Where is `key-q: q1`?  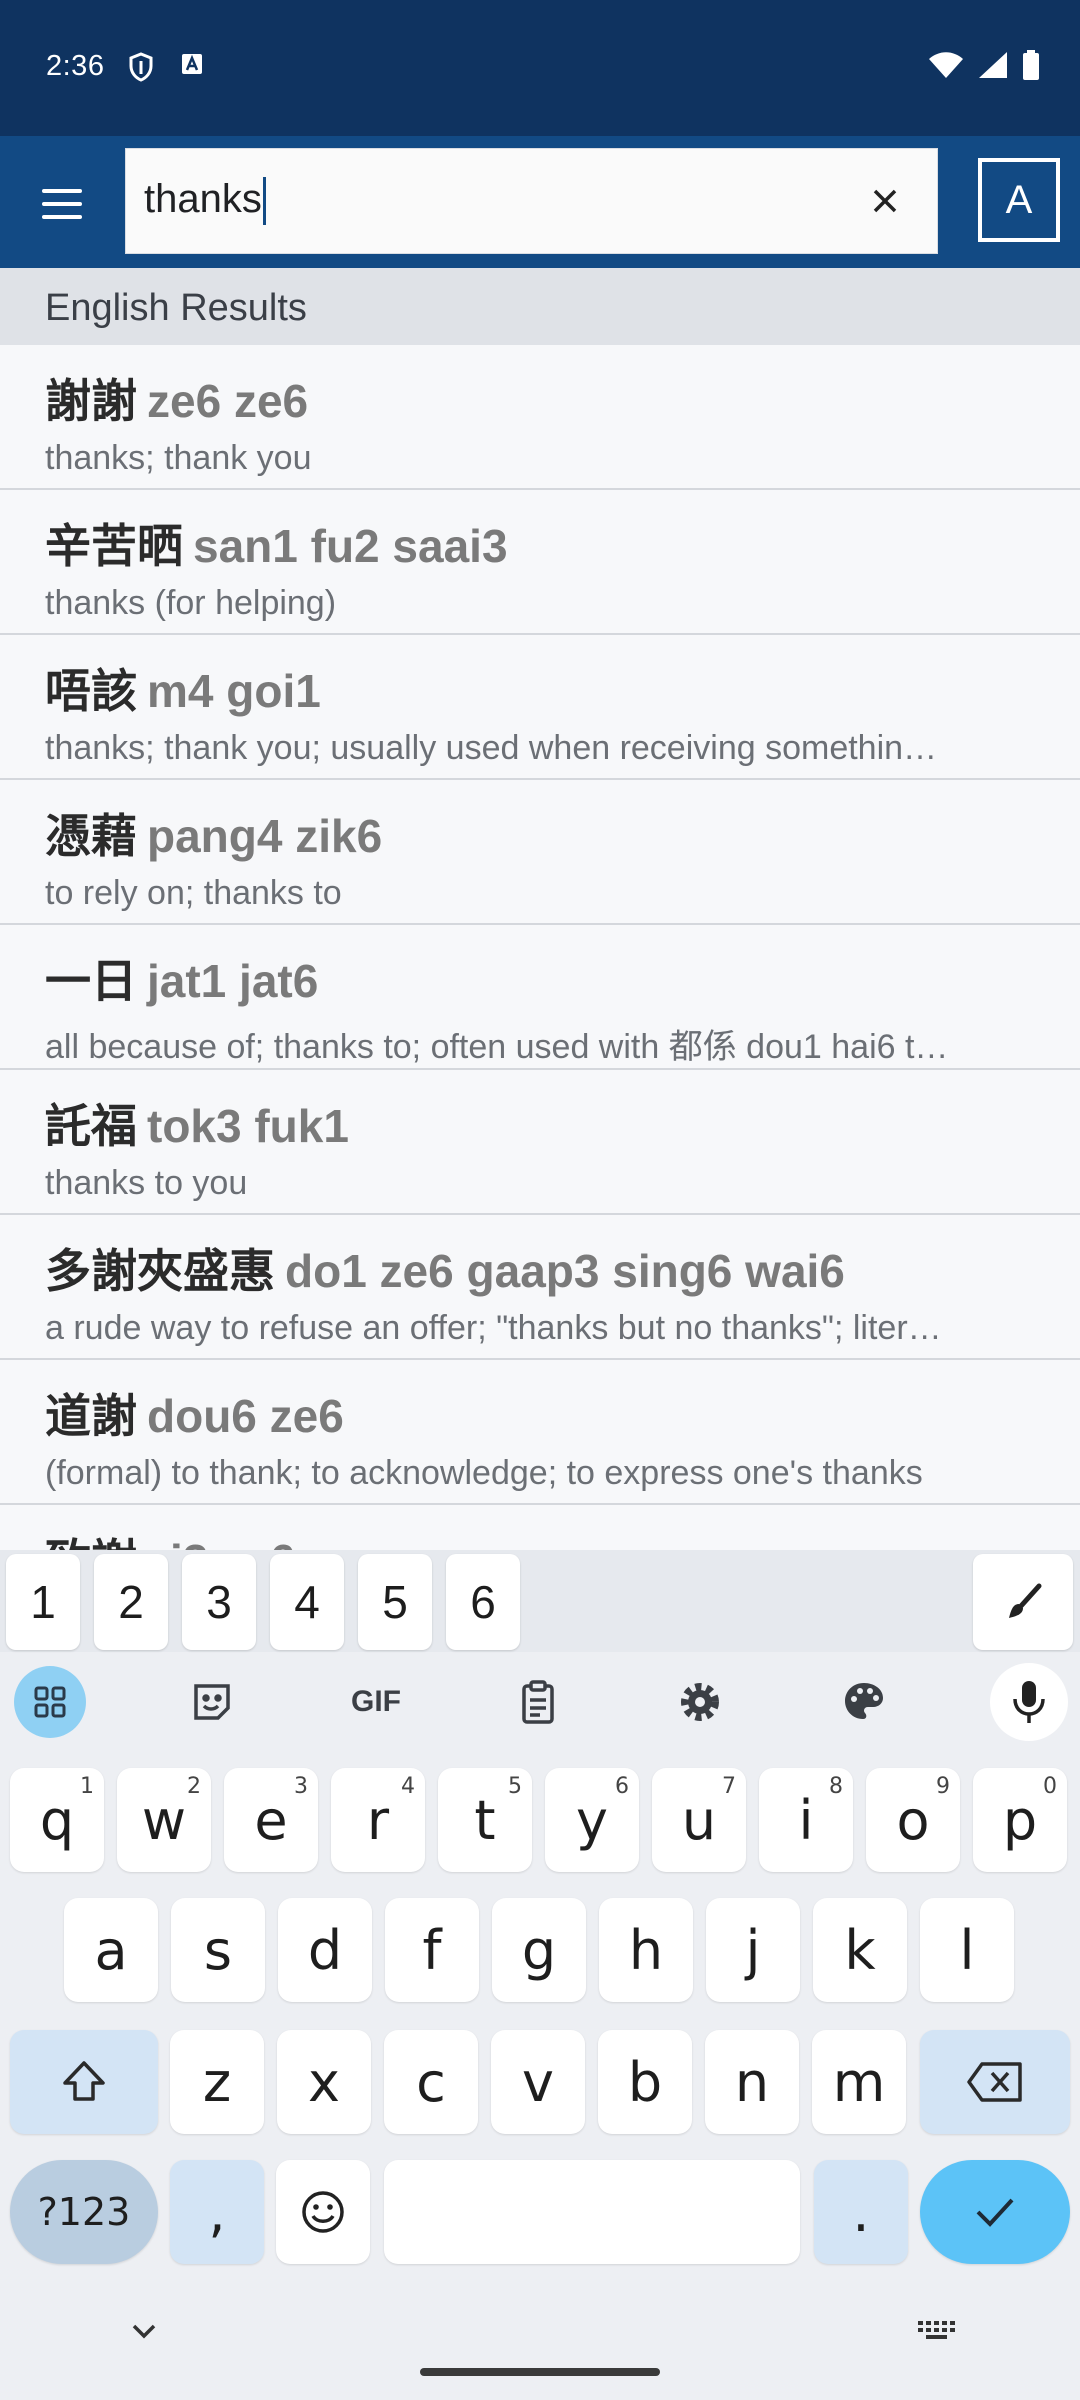 key-q: q1 is located at coordinates (57, 1820).